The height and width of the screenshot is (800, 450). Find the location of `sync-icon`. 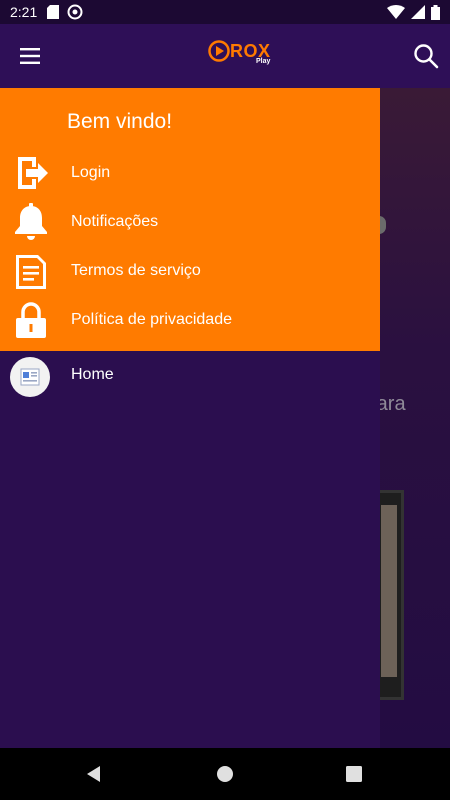

sync-icon is located at coordinates (75, 12).